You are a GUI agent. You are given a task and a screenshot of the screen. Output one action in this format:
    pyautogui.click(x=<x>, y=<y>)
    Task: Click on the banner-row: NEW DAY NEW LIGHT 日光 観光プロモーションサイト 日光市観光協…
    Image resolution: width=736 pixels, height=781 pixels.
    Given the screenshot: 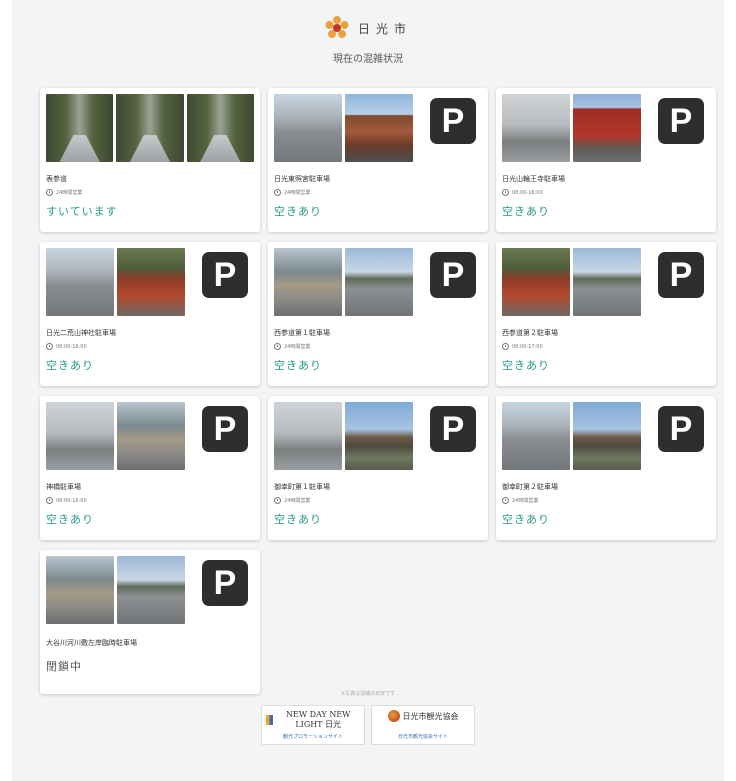 What is the action you would take?
    pyautogui.click(x=368, y=725)
    